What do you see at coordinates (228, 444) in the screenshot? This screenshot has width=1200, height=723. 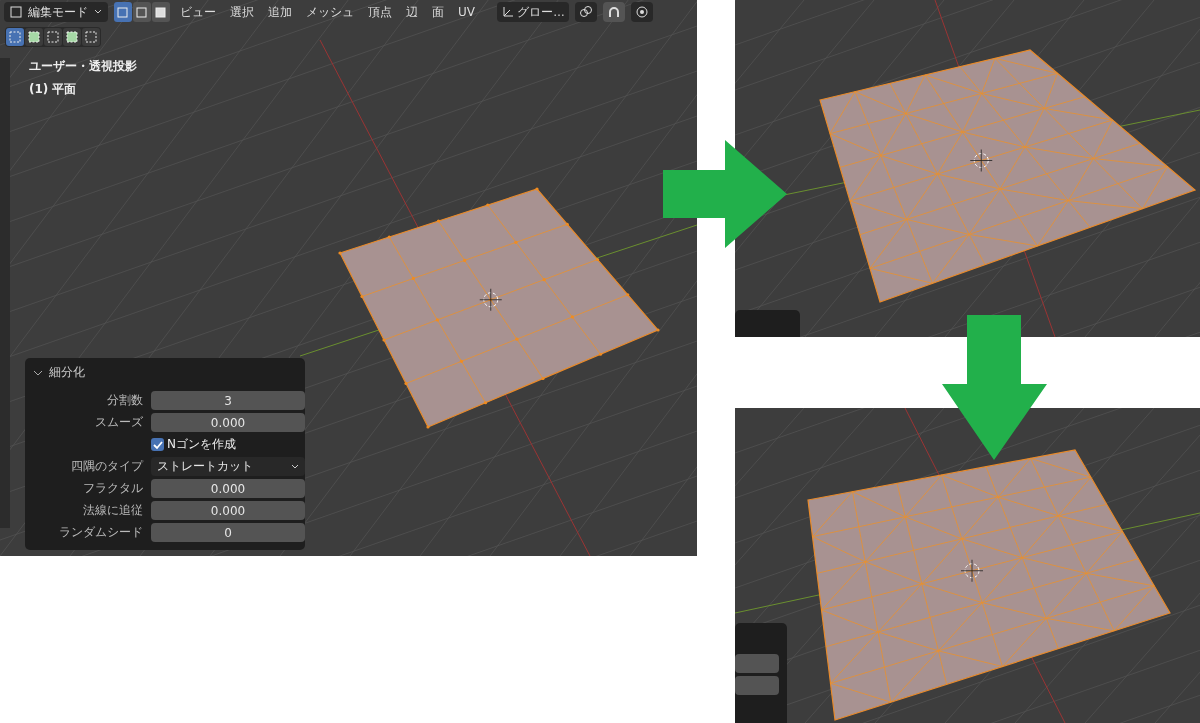 I see `ngon-checkbox: Nゴンを作成` at bounding box center [228, 444].